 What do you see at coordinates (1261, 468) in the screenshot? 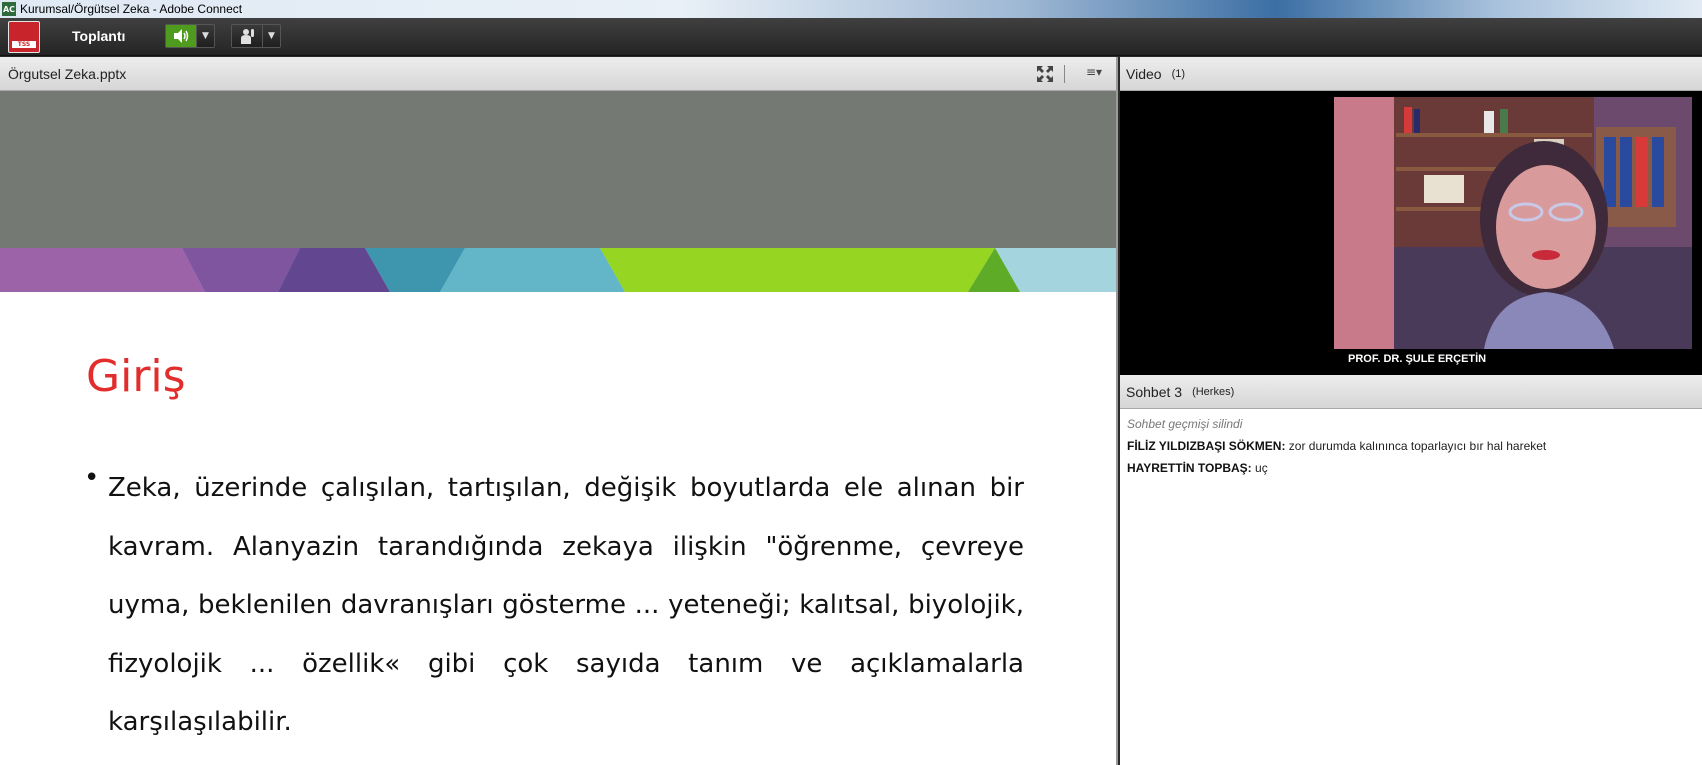
I see `chat-text: uç` at bounding box center [1261, 468].